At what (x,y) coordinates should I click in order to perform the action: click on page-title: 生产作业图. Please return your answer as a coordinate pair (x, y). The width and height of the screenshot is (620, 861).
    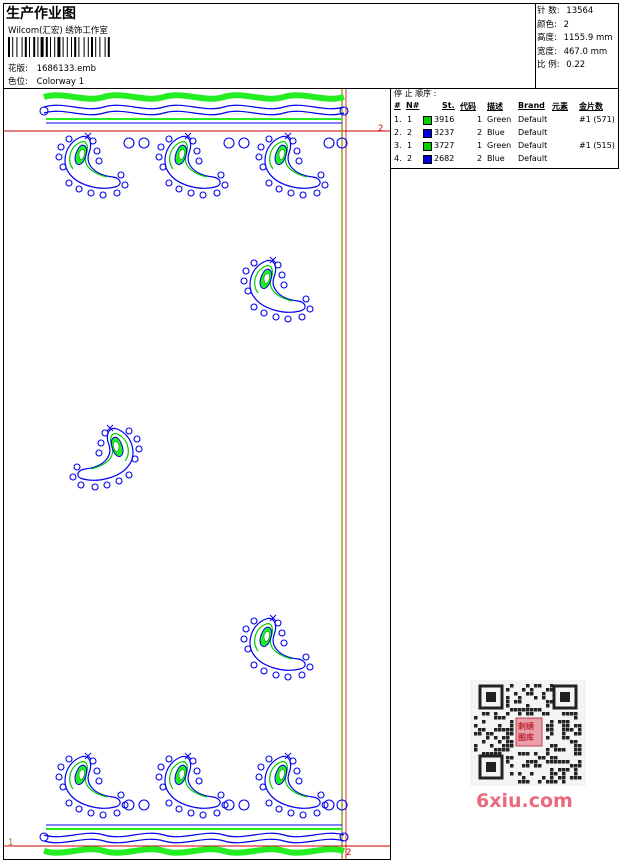
    Looking at the image, I should click on (41, 14).